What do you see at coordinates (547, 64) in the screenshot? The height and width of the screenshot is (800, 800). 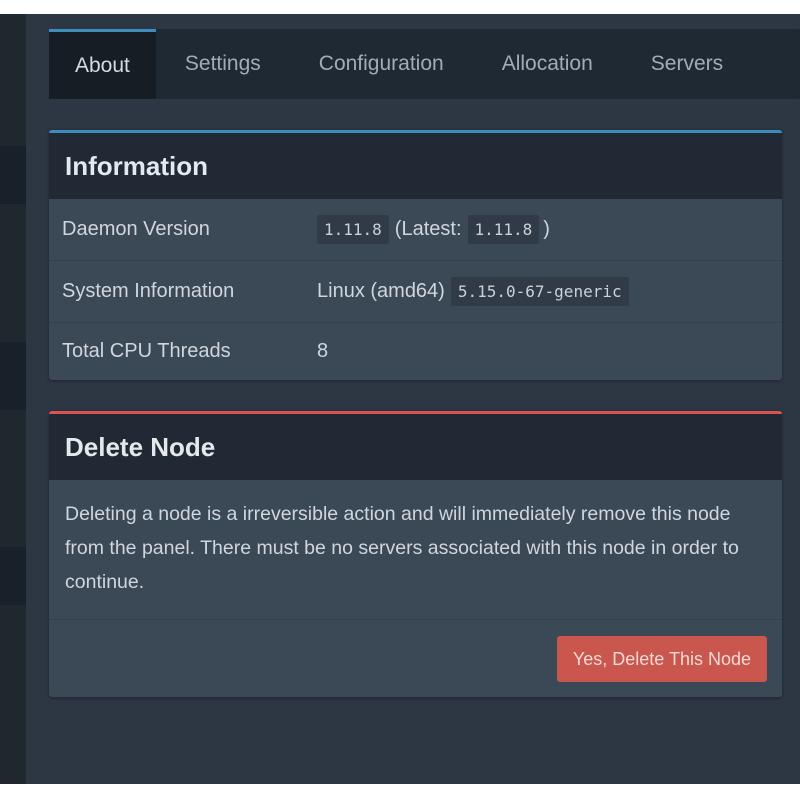 I see `tab-allocation: Allocation` at bounding box center [547, 64].